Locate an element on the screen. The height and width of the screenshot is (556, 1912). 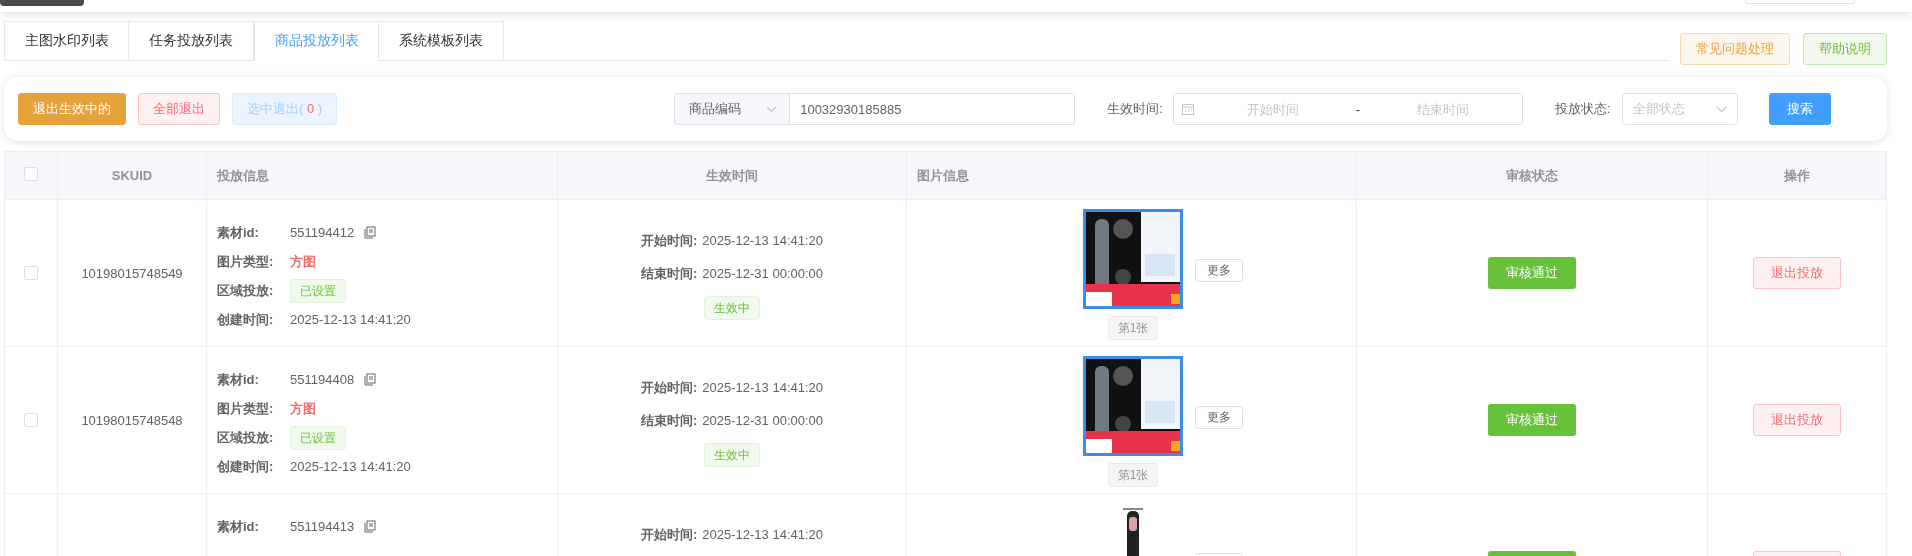
column-header: 图片信息 is located at coordinates (943, 175).